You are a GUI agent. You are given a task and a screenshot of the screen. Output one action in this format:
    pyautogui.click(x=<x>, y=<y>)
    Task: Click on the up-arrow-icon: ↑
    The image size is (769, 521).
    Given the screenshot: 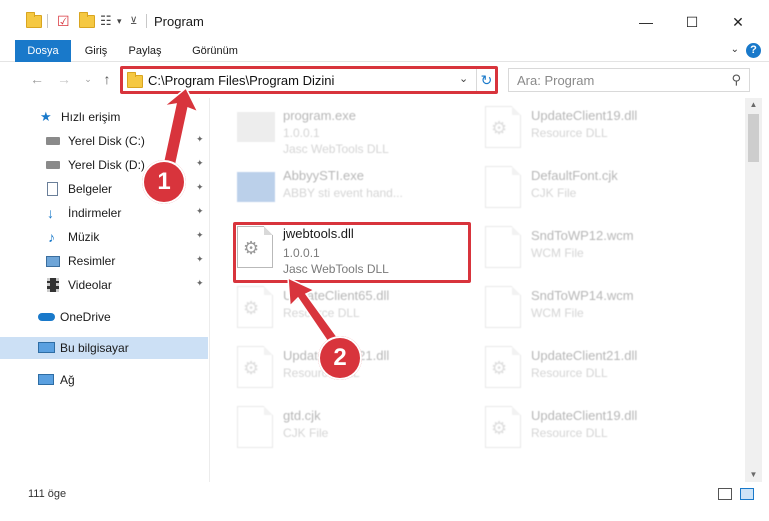 What is the action you would take?
    pyautogui.click(x=107, y=79)
    